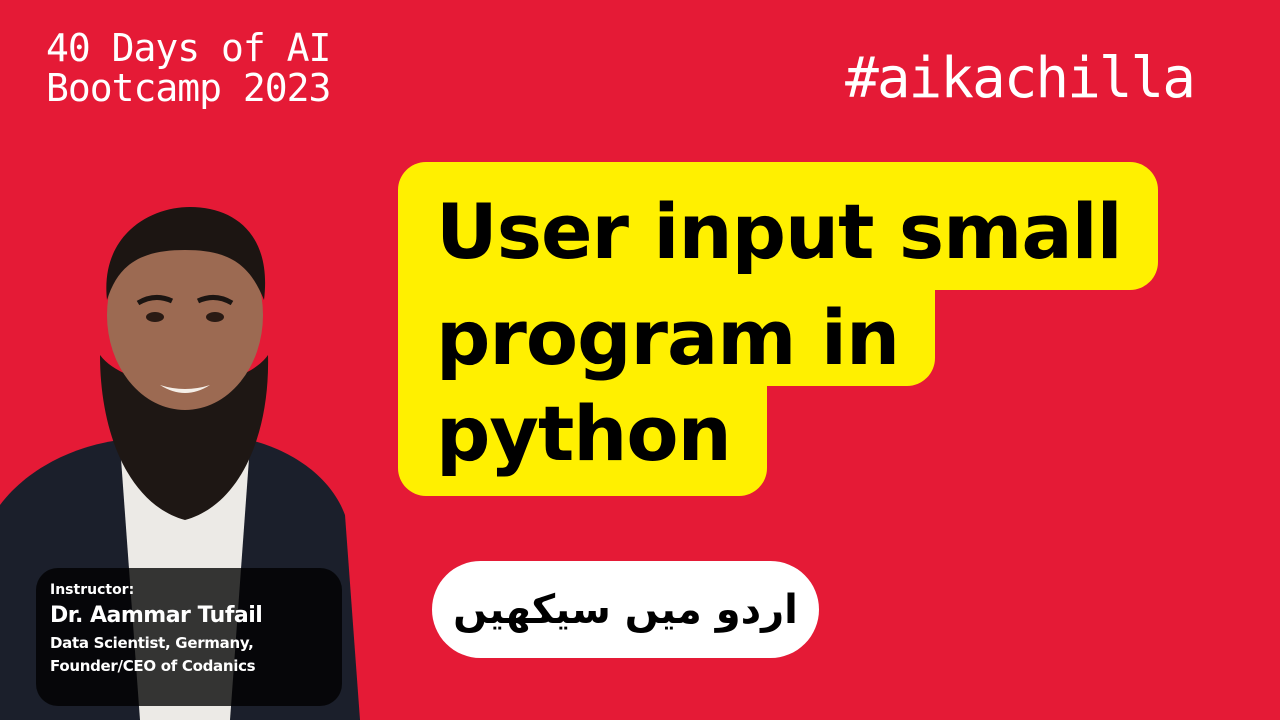 Image resolution: width=1280 pixels, height=720 pixels. Describe the element at coordinates (667, 338) in the screenshot. I see `episode-title-line-2: program in` at that location.